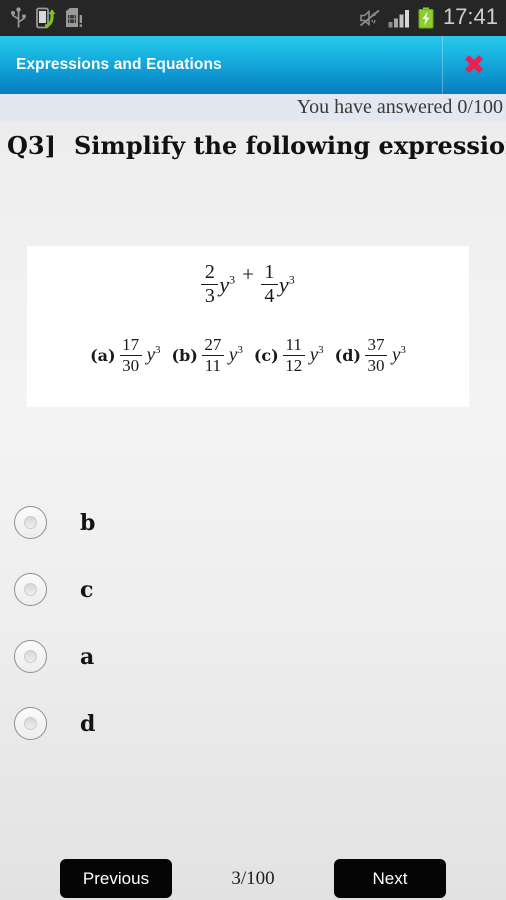 The height and width of the screenshot is (900, 506). Describe the element at coordinates (253, 522) in the screenshot. I see `answer-choice-1: b` at that location.